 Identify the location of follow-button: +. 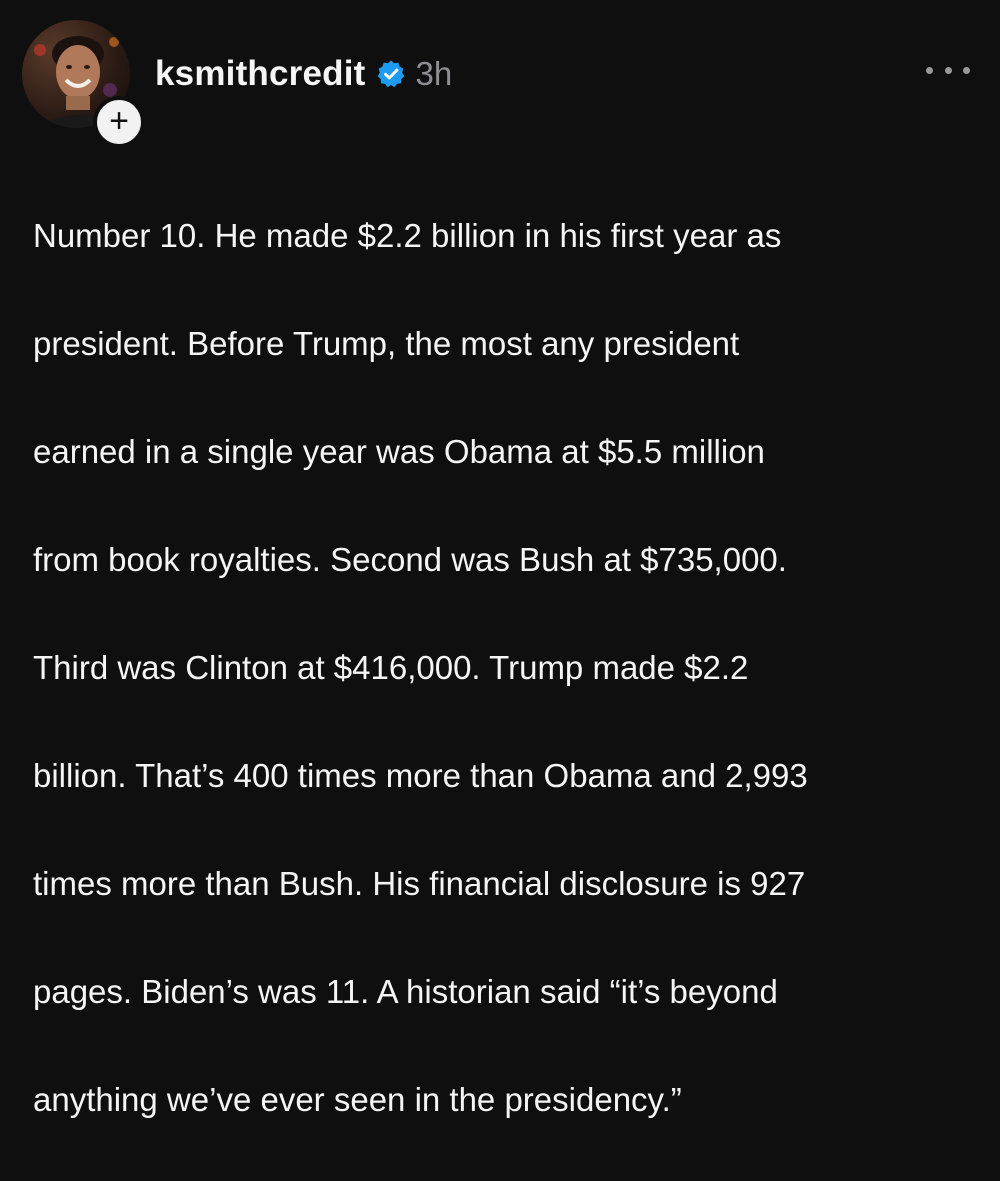
(119, 122).